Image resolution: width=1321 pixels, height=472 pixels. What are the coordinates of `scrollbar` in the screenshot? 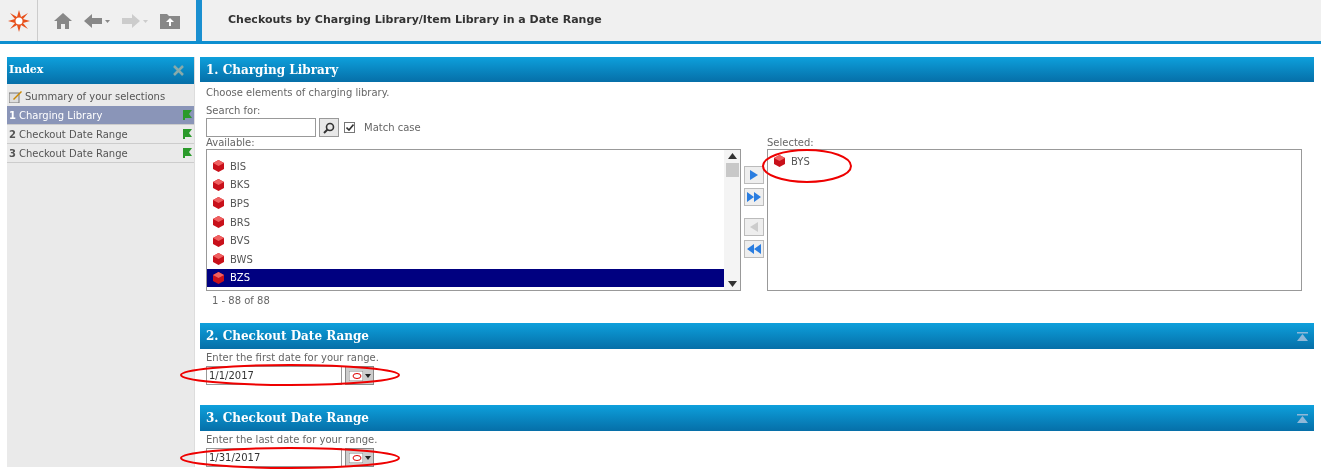 It's located at (732, 220).